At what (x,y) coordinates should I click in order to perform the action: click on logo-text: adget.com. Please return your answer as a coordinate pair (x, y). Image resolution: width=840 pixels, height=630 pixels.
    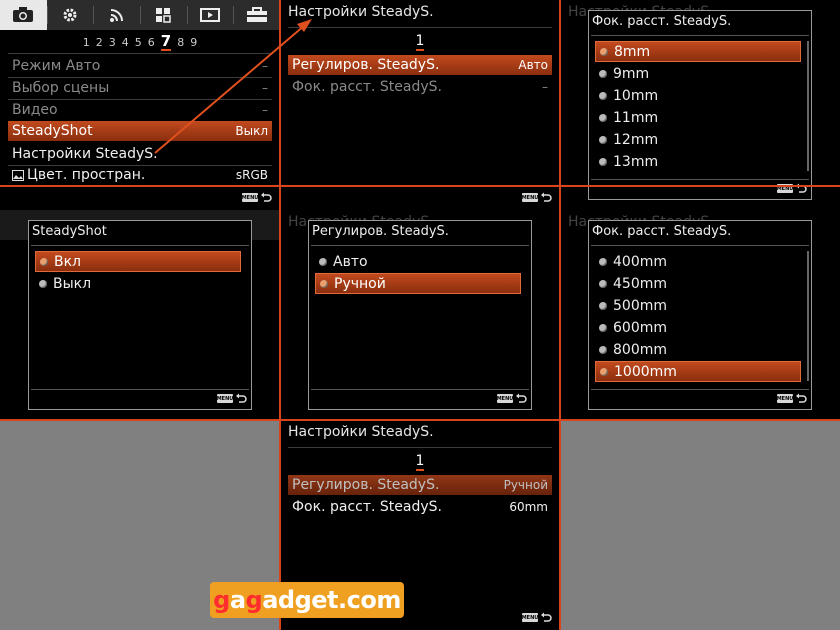
    Looking at the image, I should click on (331, 600).